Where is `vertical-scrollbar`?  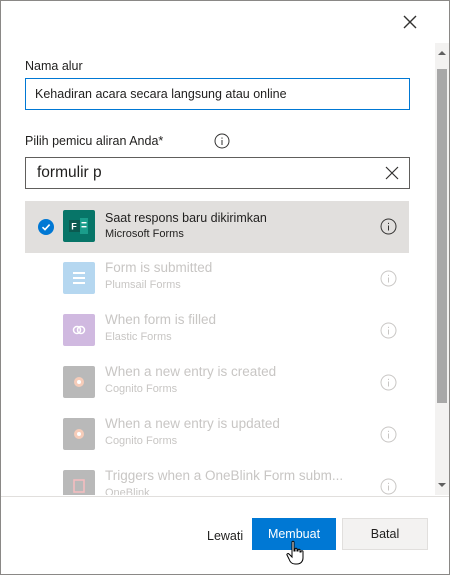 vertical-scrollbar is located at coordinates (442, 269).